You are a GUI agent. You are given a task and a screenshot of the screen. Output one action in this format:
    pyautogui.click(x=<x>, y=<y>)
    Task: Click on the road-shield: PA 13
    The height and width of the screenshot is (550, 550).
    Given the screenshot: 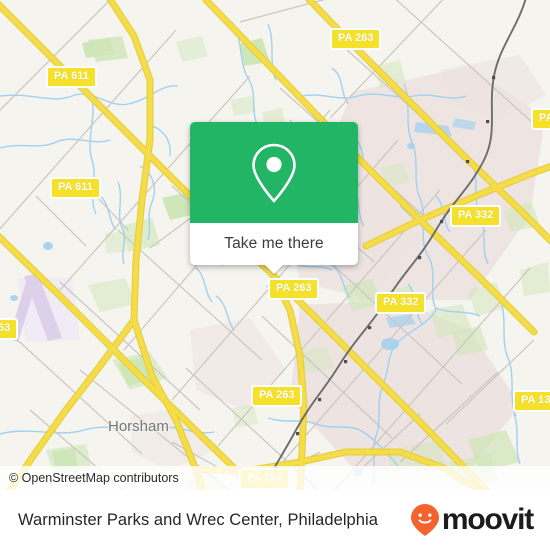 What is the action you would take?
    pyautogui.click(x=531, y=401)
    